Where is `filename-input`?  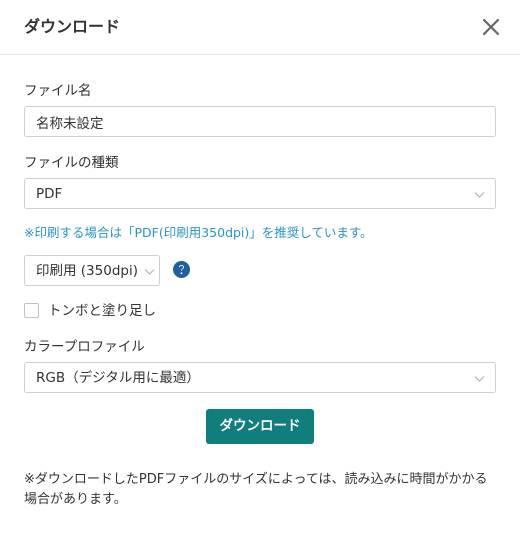 filename-input is located at coordinates (260, 121).